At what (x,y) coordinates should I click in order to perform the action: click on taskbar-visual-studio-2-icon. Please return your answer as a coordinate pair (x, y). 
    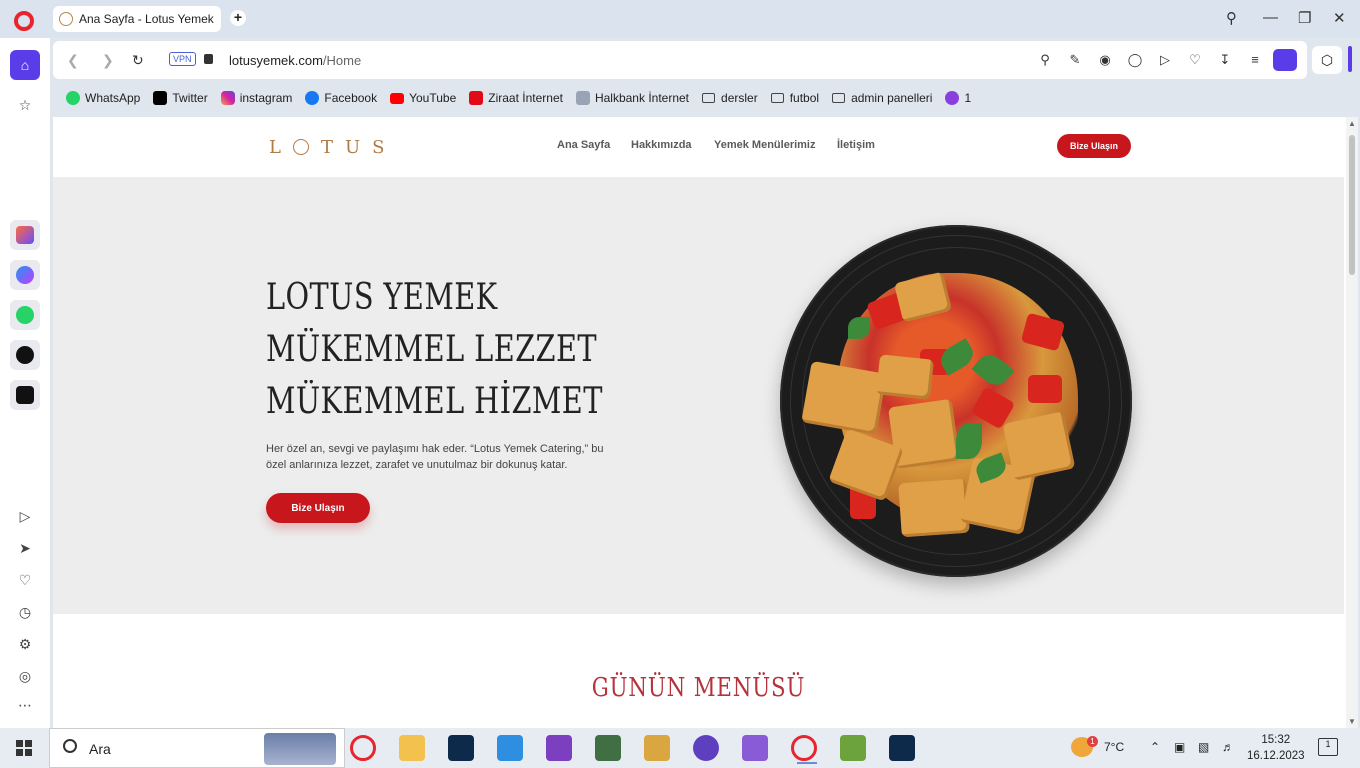
    Looking at the image, I should click on (755, 748).